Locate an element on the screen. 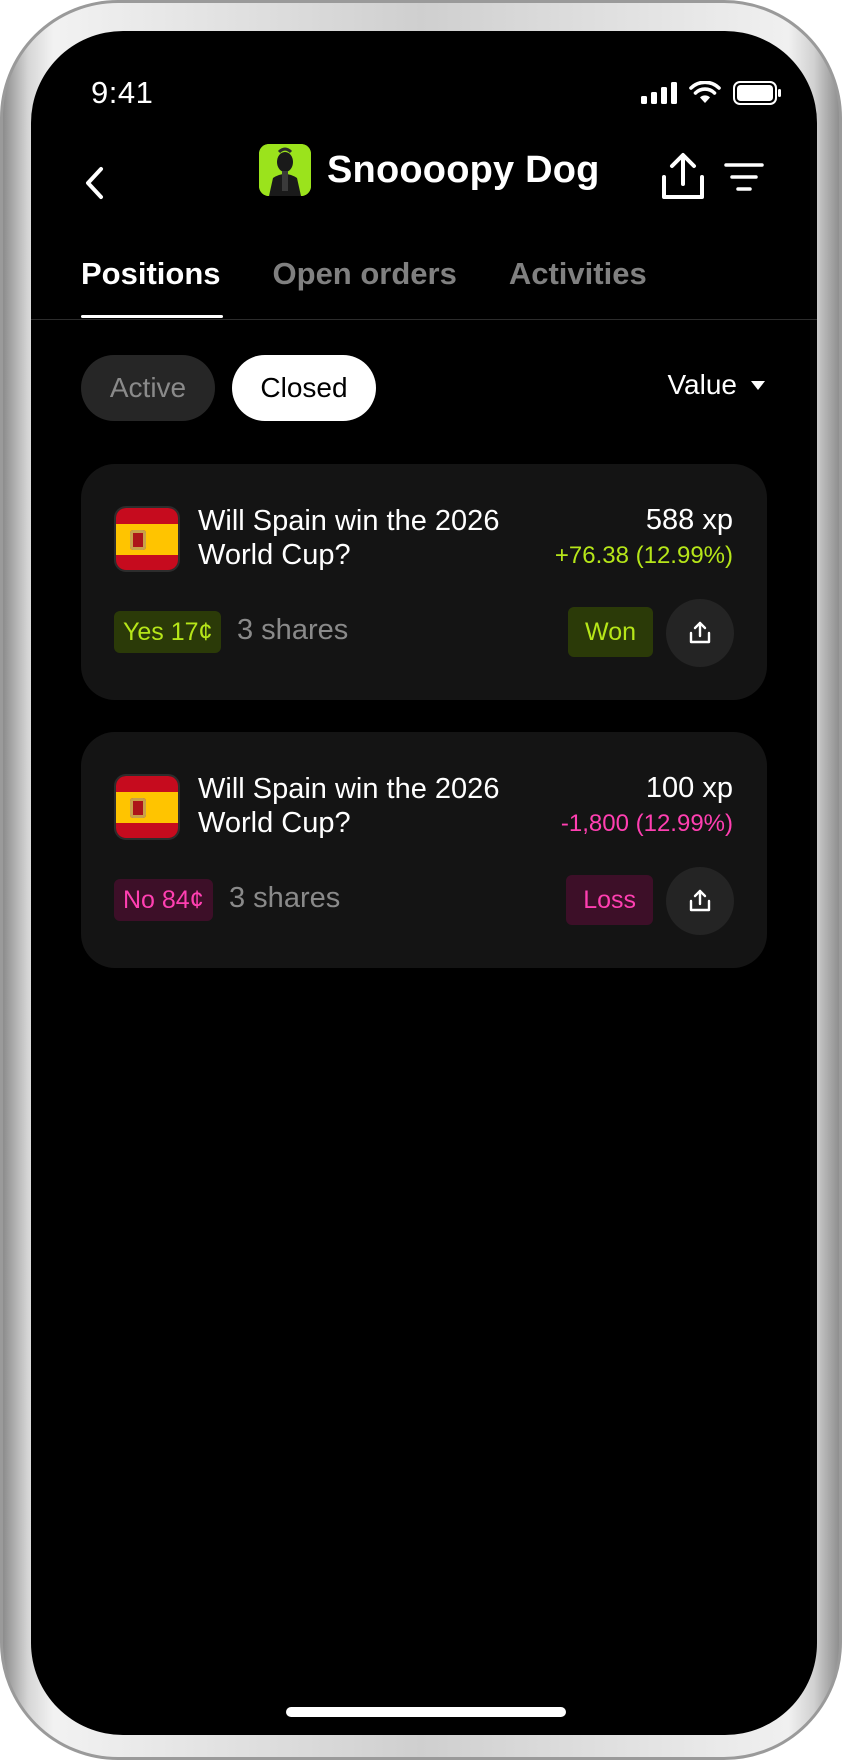 The image size is (842, 1760). result-badge: Won is located at coordinates (610, 632).